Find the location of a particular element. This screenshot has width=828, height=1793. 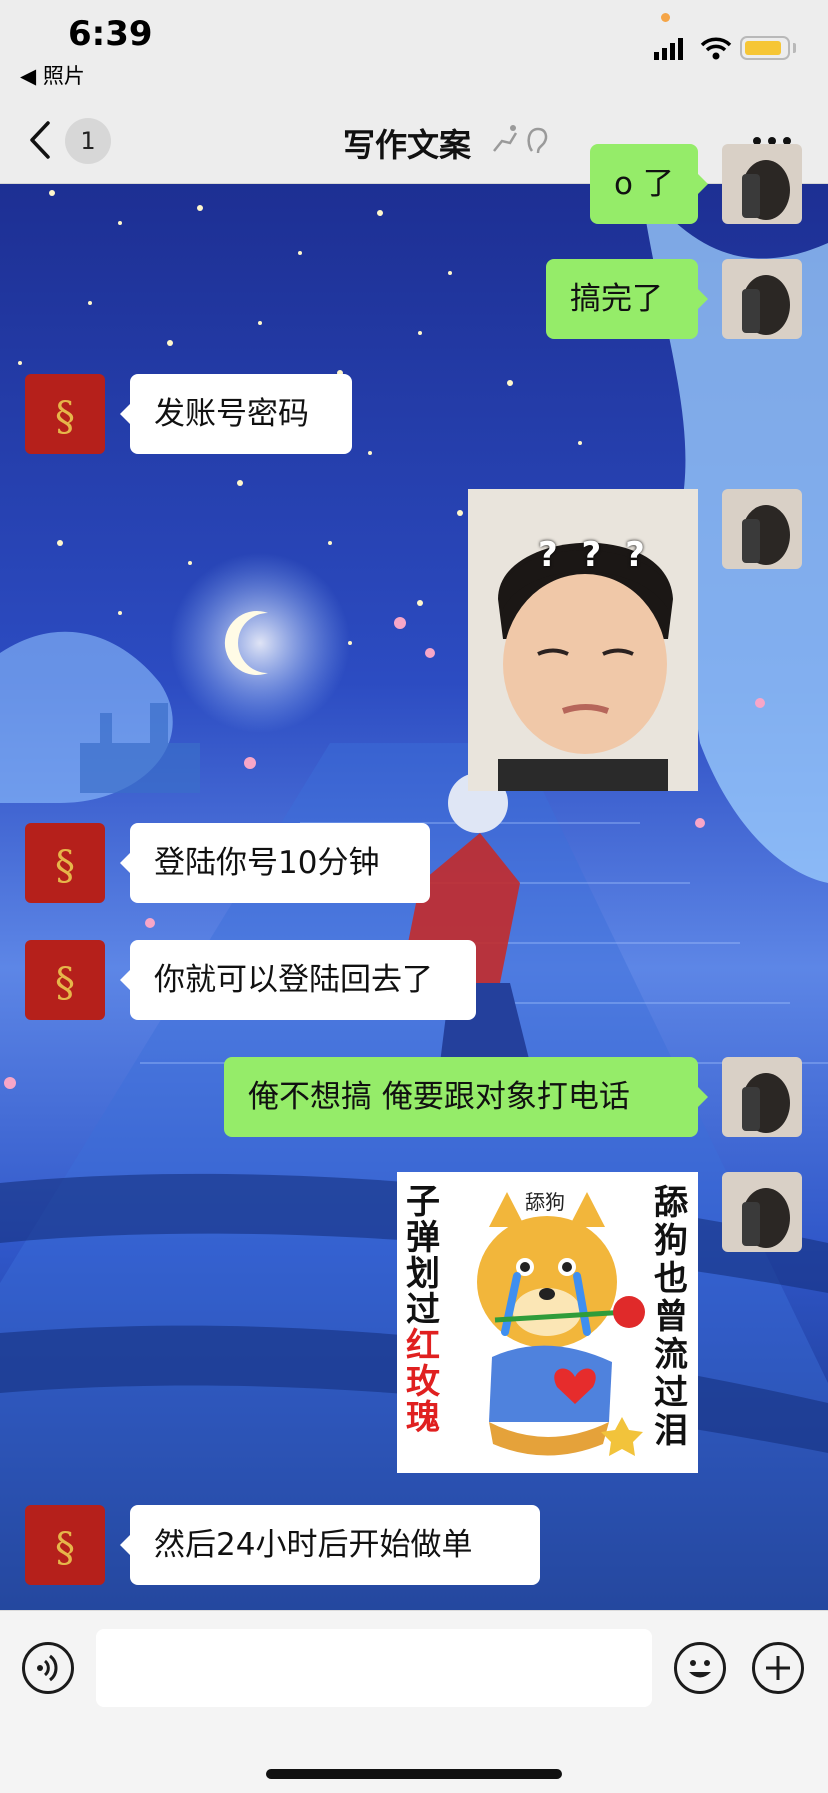

message-bubble-incoming: 然后24小时后开始做单 is located at coordinates (330, 1545).